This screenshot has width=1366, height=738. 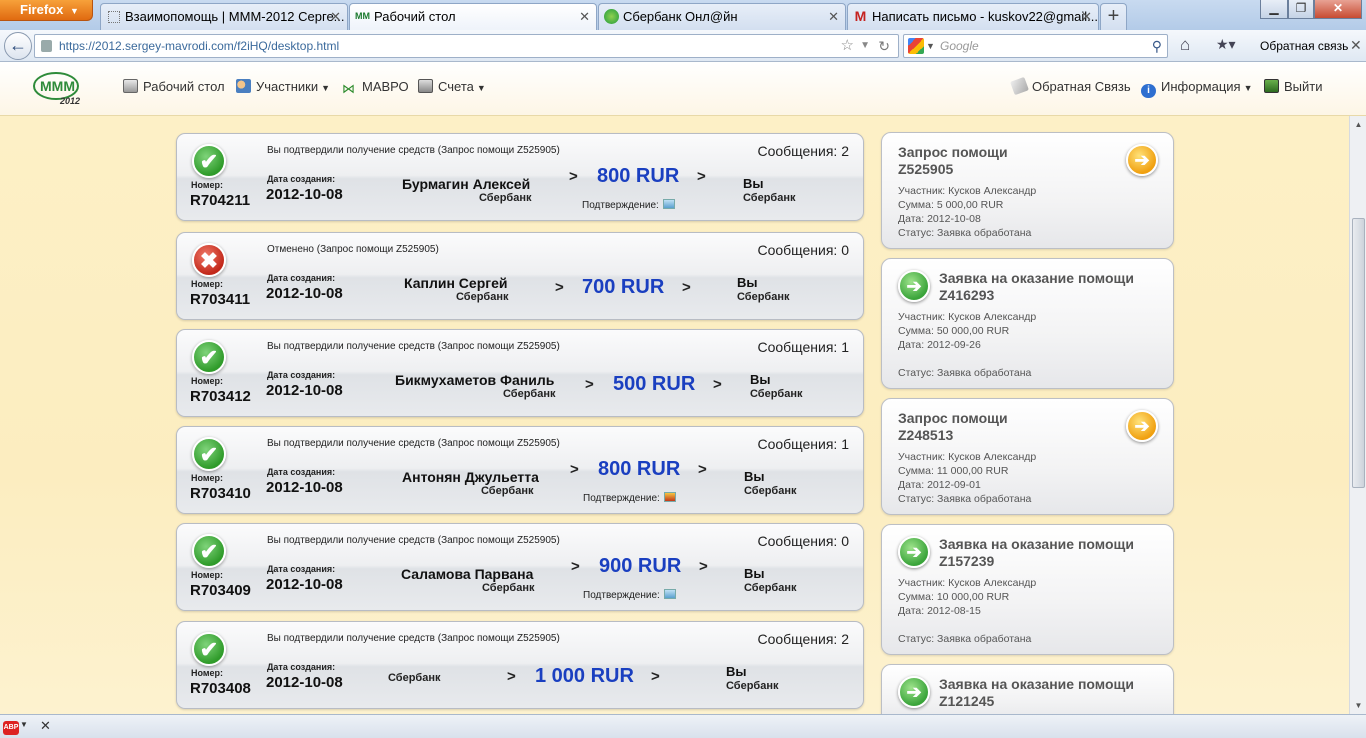 What do you see at coordinates (18, 46) in the screenshot?
I see `back-arrow-icon: ←` at bounding box center [18, 46].